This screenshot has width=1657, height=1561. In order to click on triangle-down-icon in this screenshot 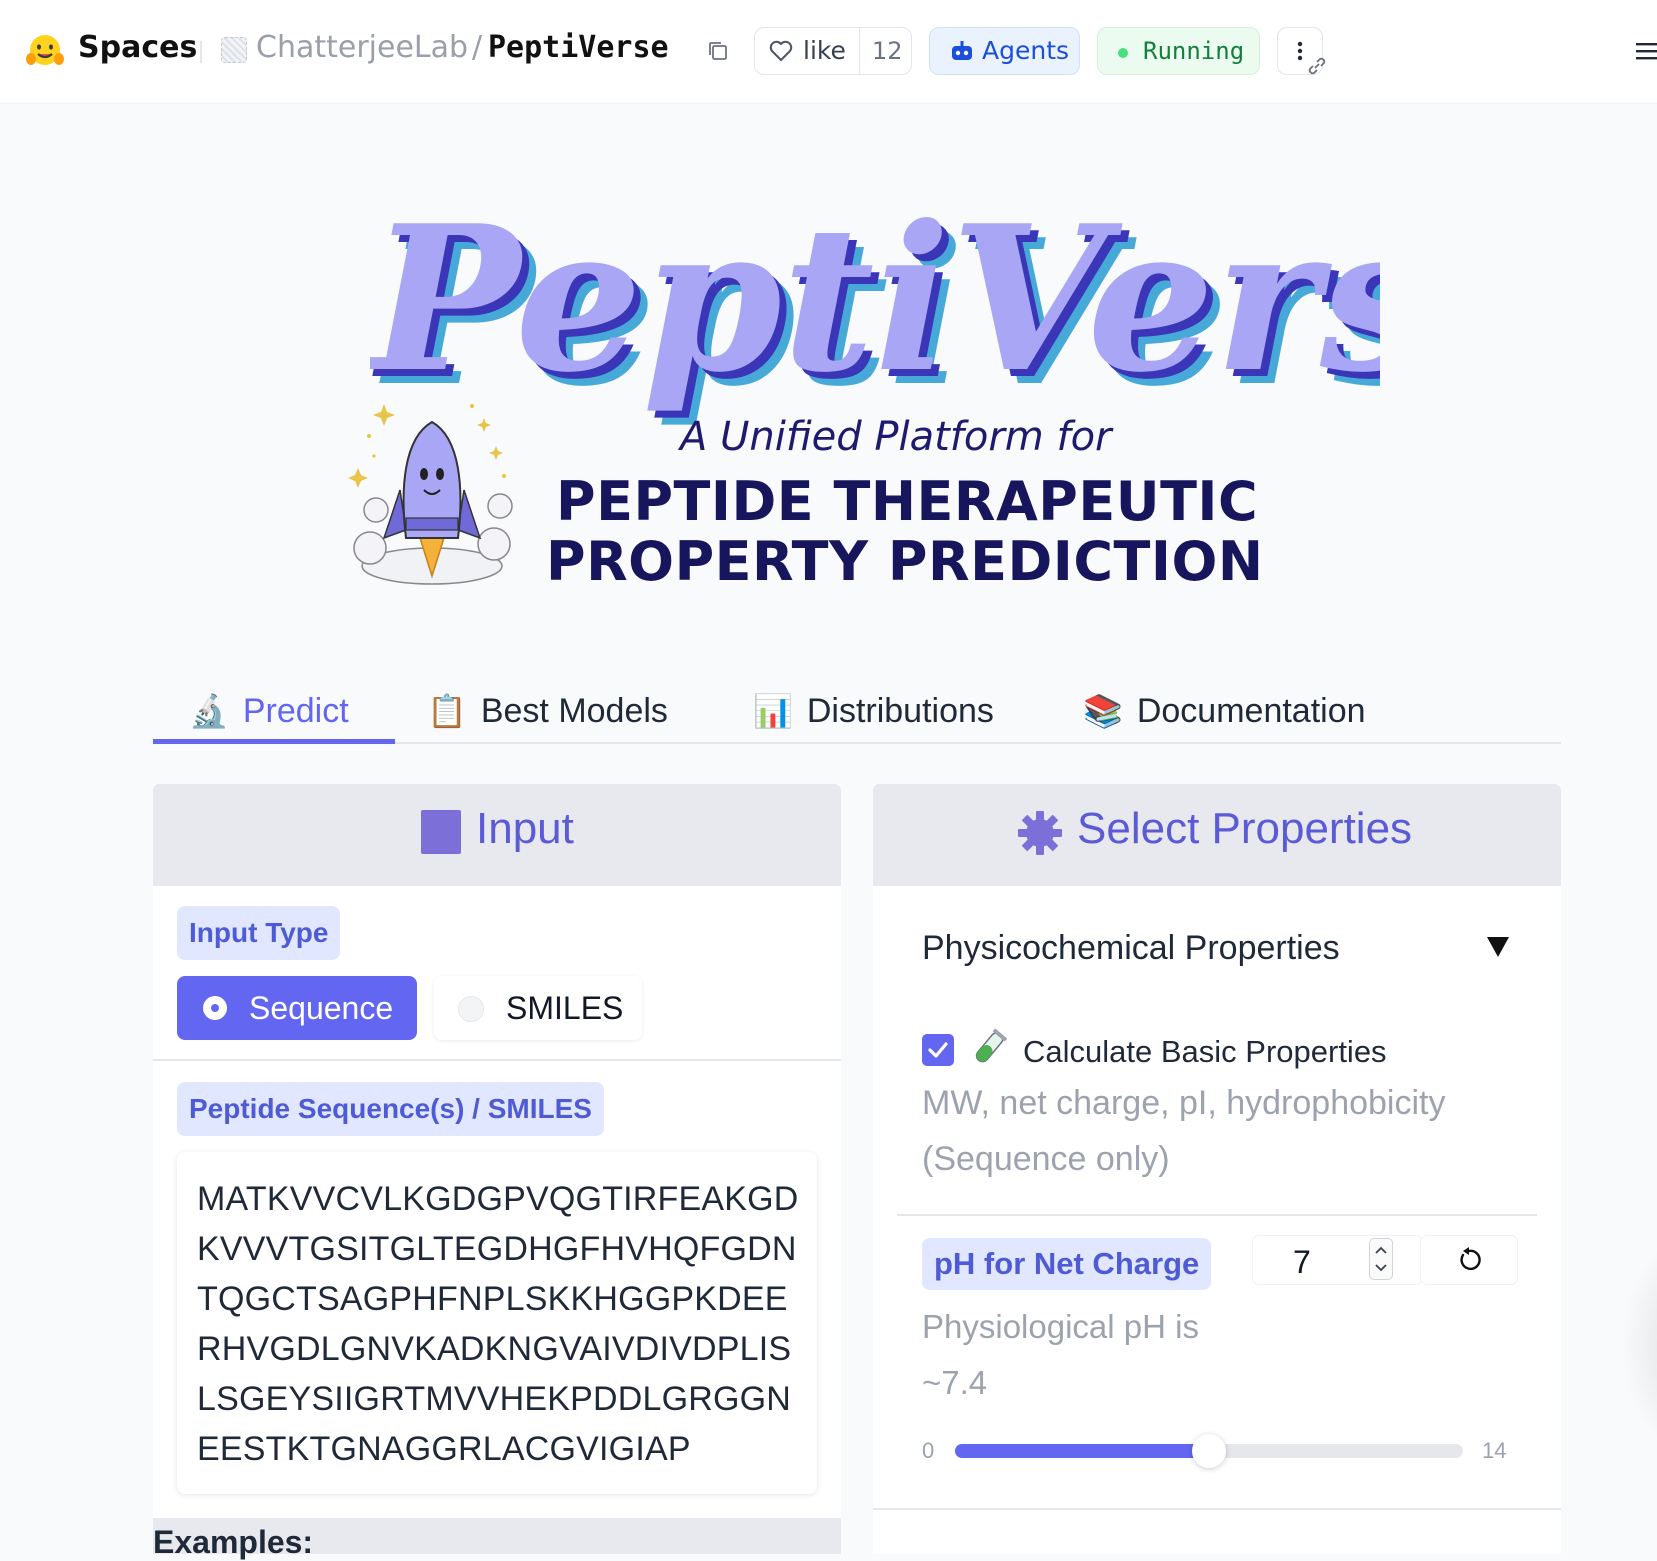, I will do `click(1498, 947)`.